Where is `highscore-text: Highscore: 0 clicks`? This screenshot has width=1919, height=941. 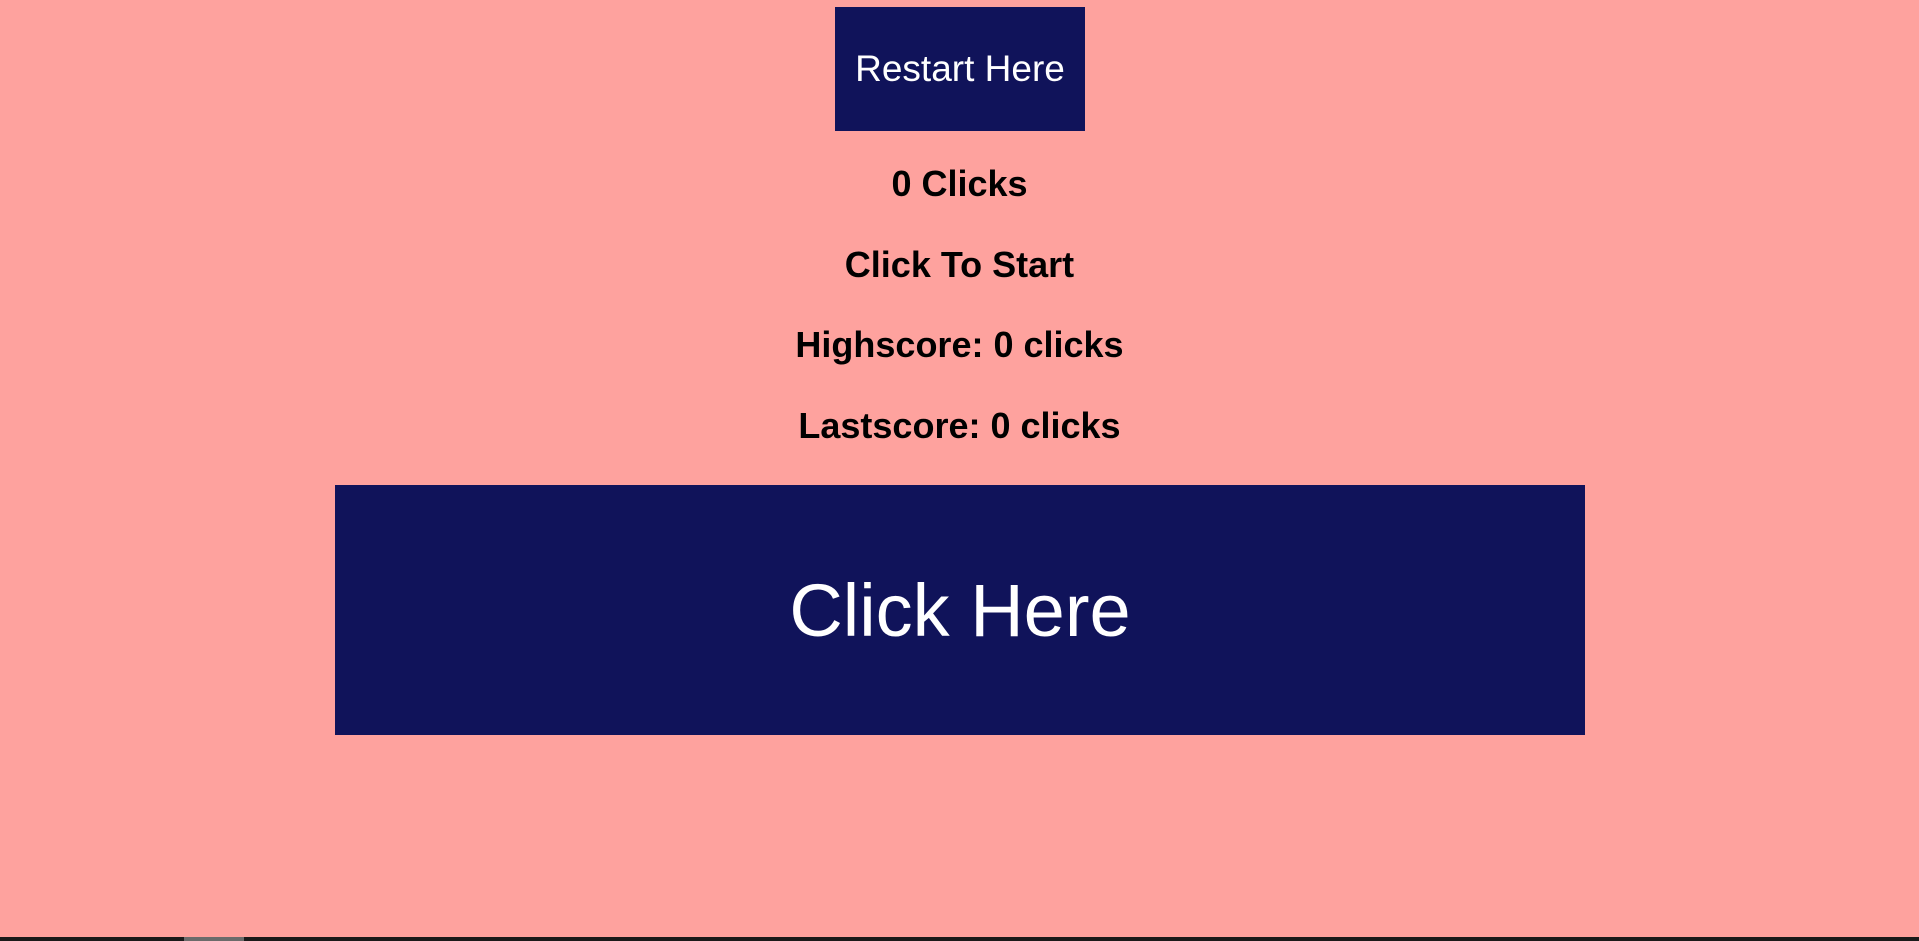 highscore-text: Highscore: 0 clicks is located at coordinates (959, 344).